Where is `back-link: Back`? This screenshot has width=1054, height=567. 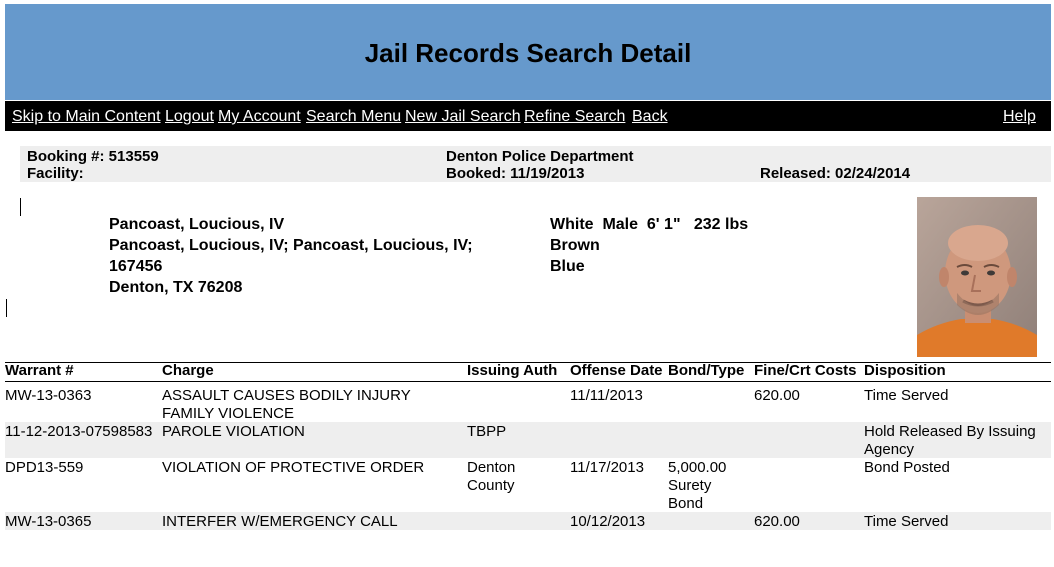
back-link: Back is located at coordinates (650, 117).